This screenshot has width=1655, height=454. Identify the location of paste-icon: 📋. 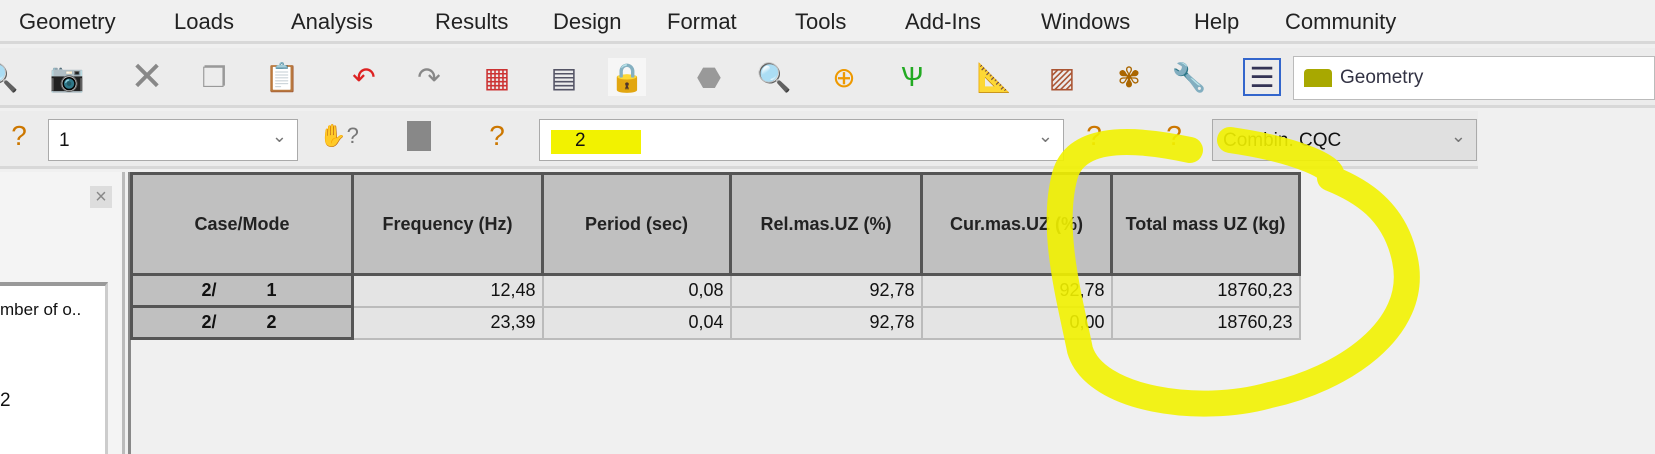
(282, 77).